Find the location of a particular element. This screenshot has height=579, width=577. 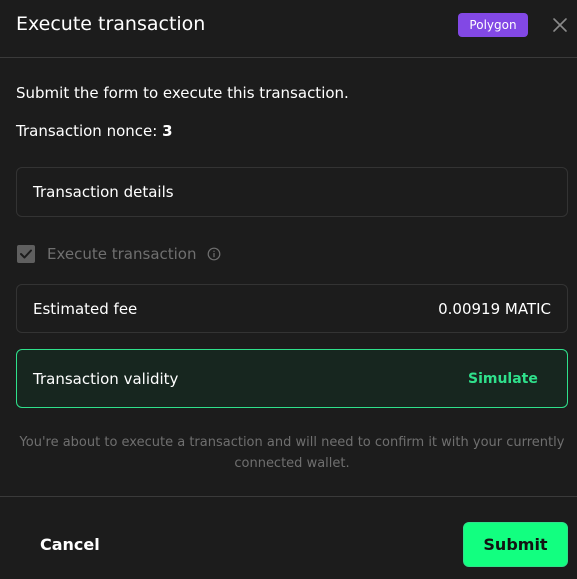

execute-transaction-checkbox is located at coordinates (26, 254).